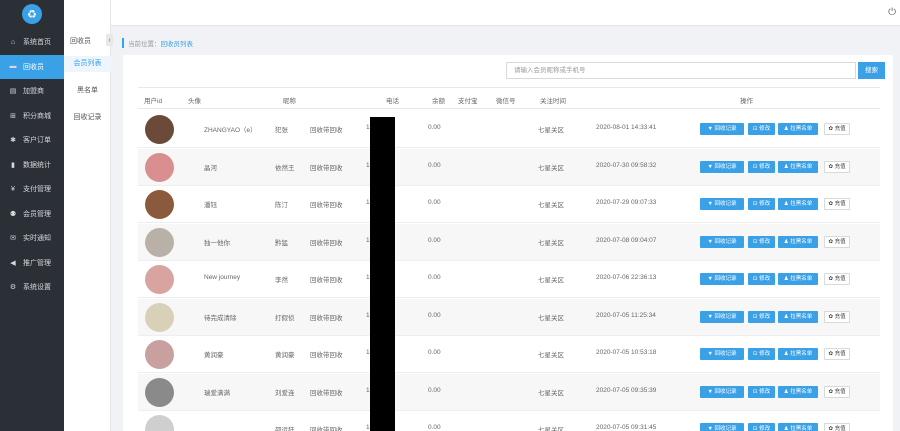 The width and height of the screenshot is (900, 431). I want to click on blacklist-button-label: 拉黑名单, so click(801, 279).